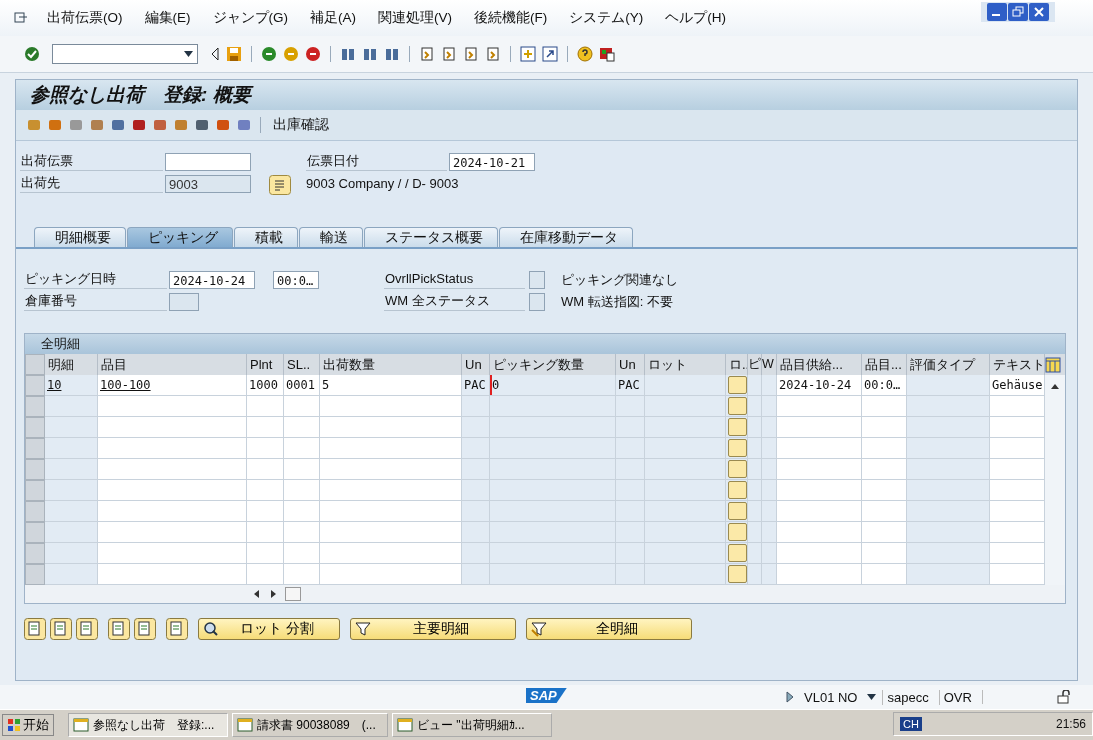 The width and height of the screenshot is (1093, 740). Describe the element at coordinates (54, 385) in the screenshot. I see `table-link: 10` at that location.